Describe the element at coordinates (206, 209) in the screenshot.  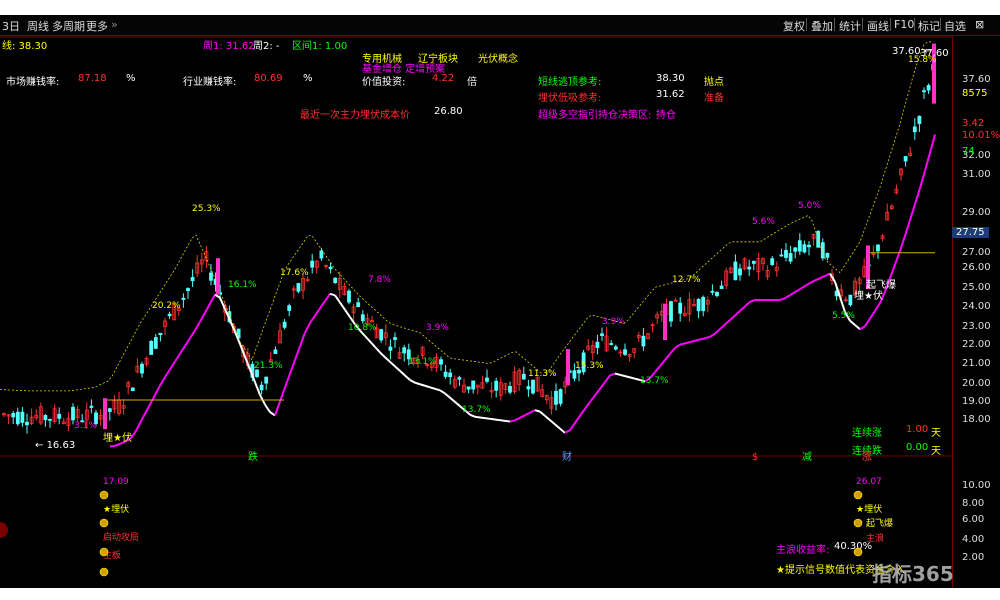
I see `pct-annotation-0: 25.3%` at that location.